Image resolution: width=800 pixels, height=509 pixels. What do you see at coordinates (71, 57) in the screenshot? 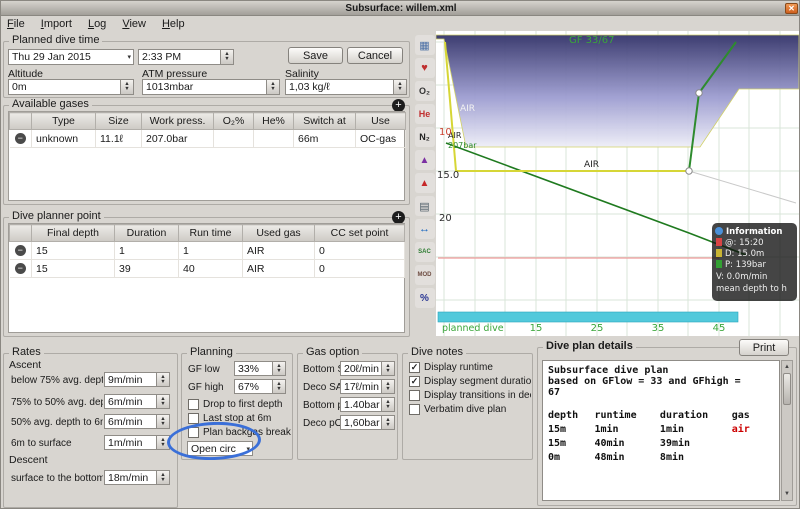
I see `dive-date-picker: Thu 29 Jan 2015 ▾` at bounding box center [71, 57].